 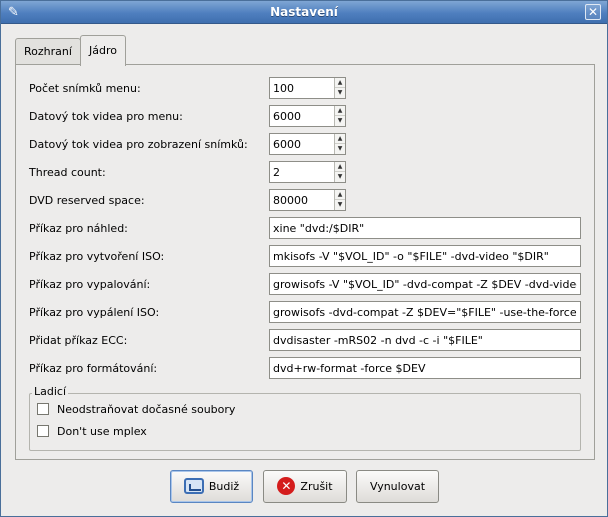 What do you see at coordinates (146, 409) in the screenshot?
I see `keep-temp-label: Neodstraňovat dočasné soubory` at bounding box center [146, 409].